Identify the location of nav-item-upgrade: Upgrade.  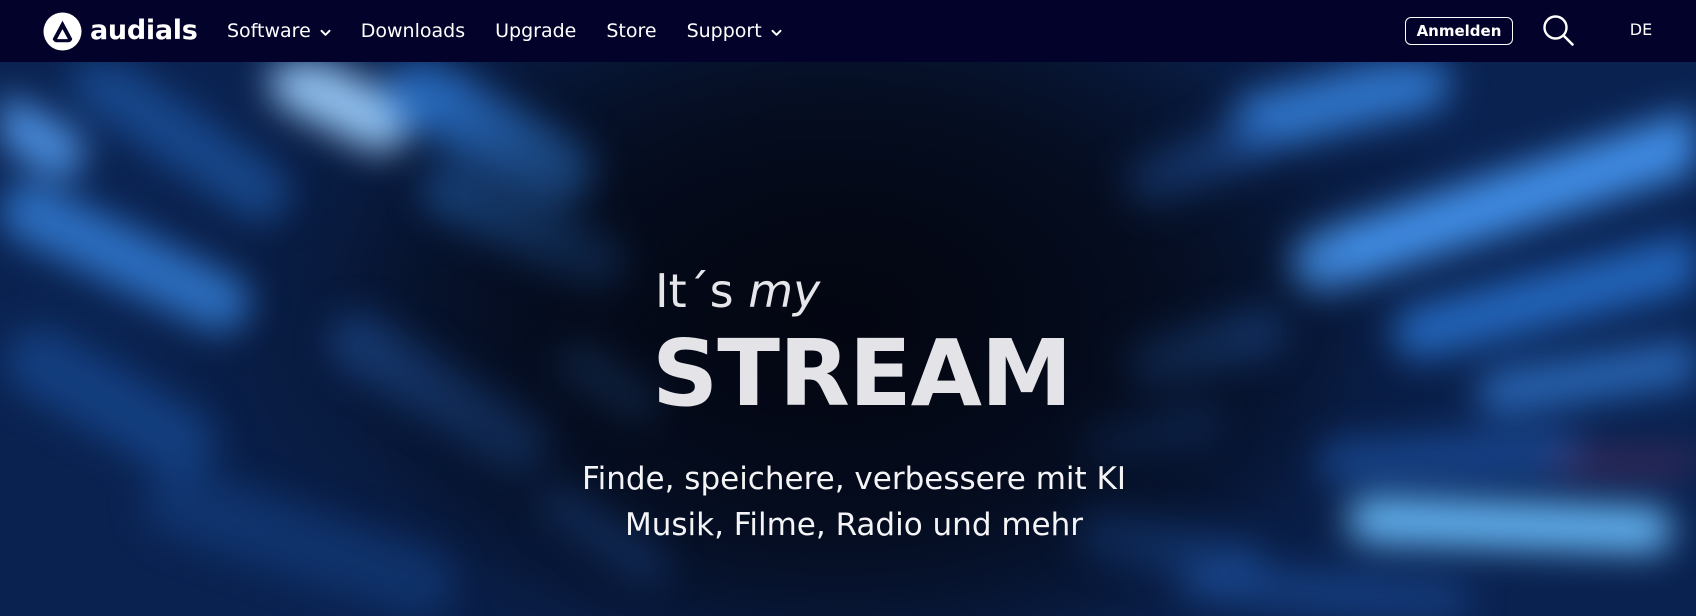
(535, 31).